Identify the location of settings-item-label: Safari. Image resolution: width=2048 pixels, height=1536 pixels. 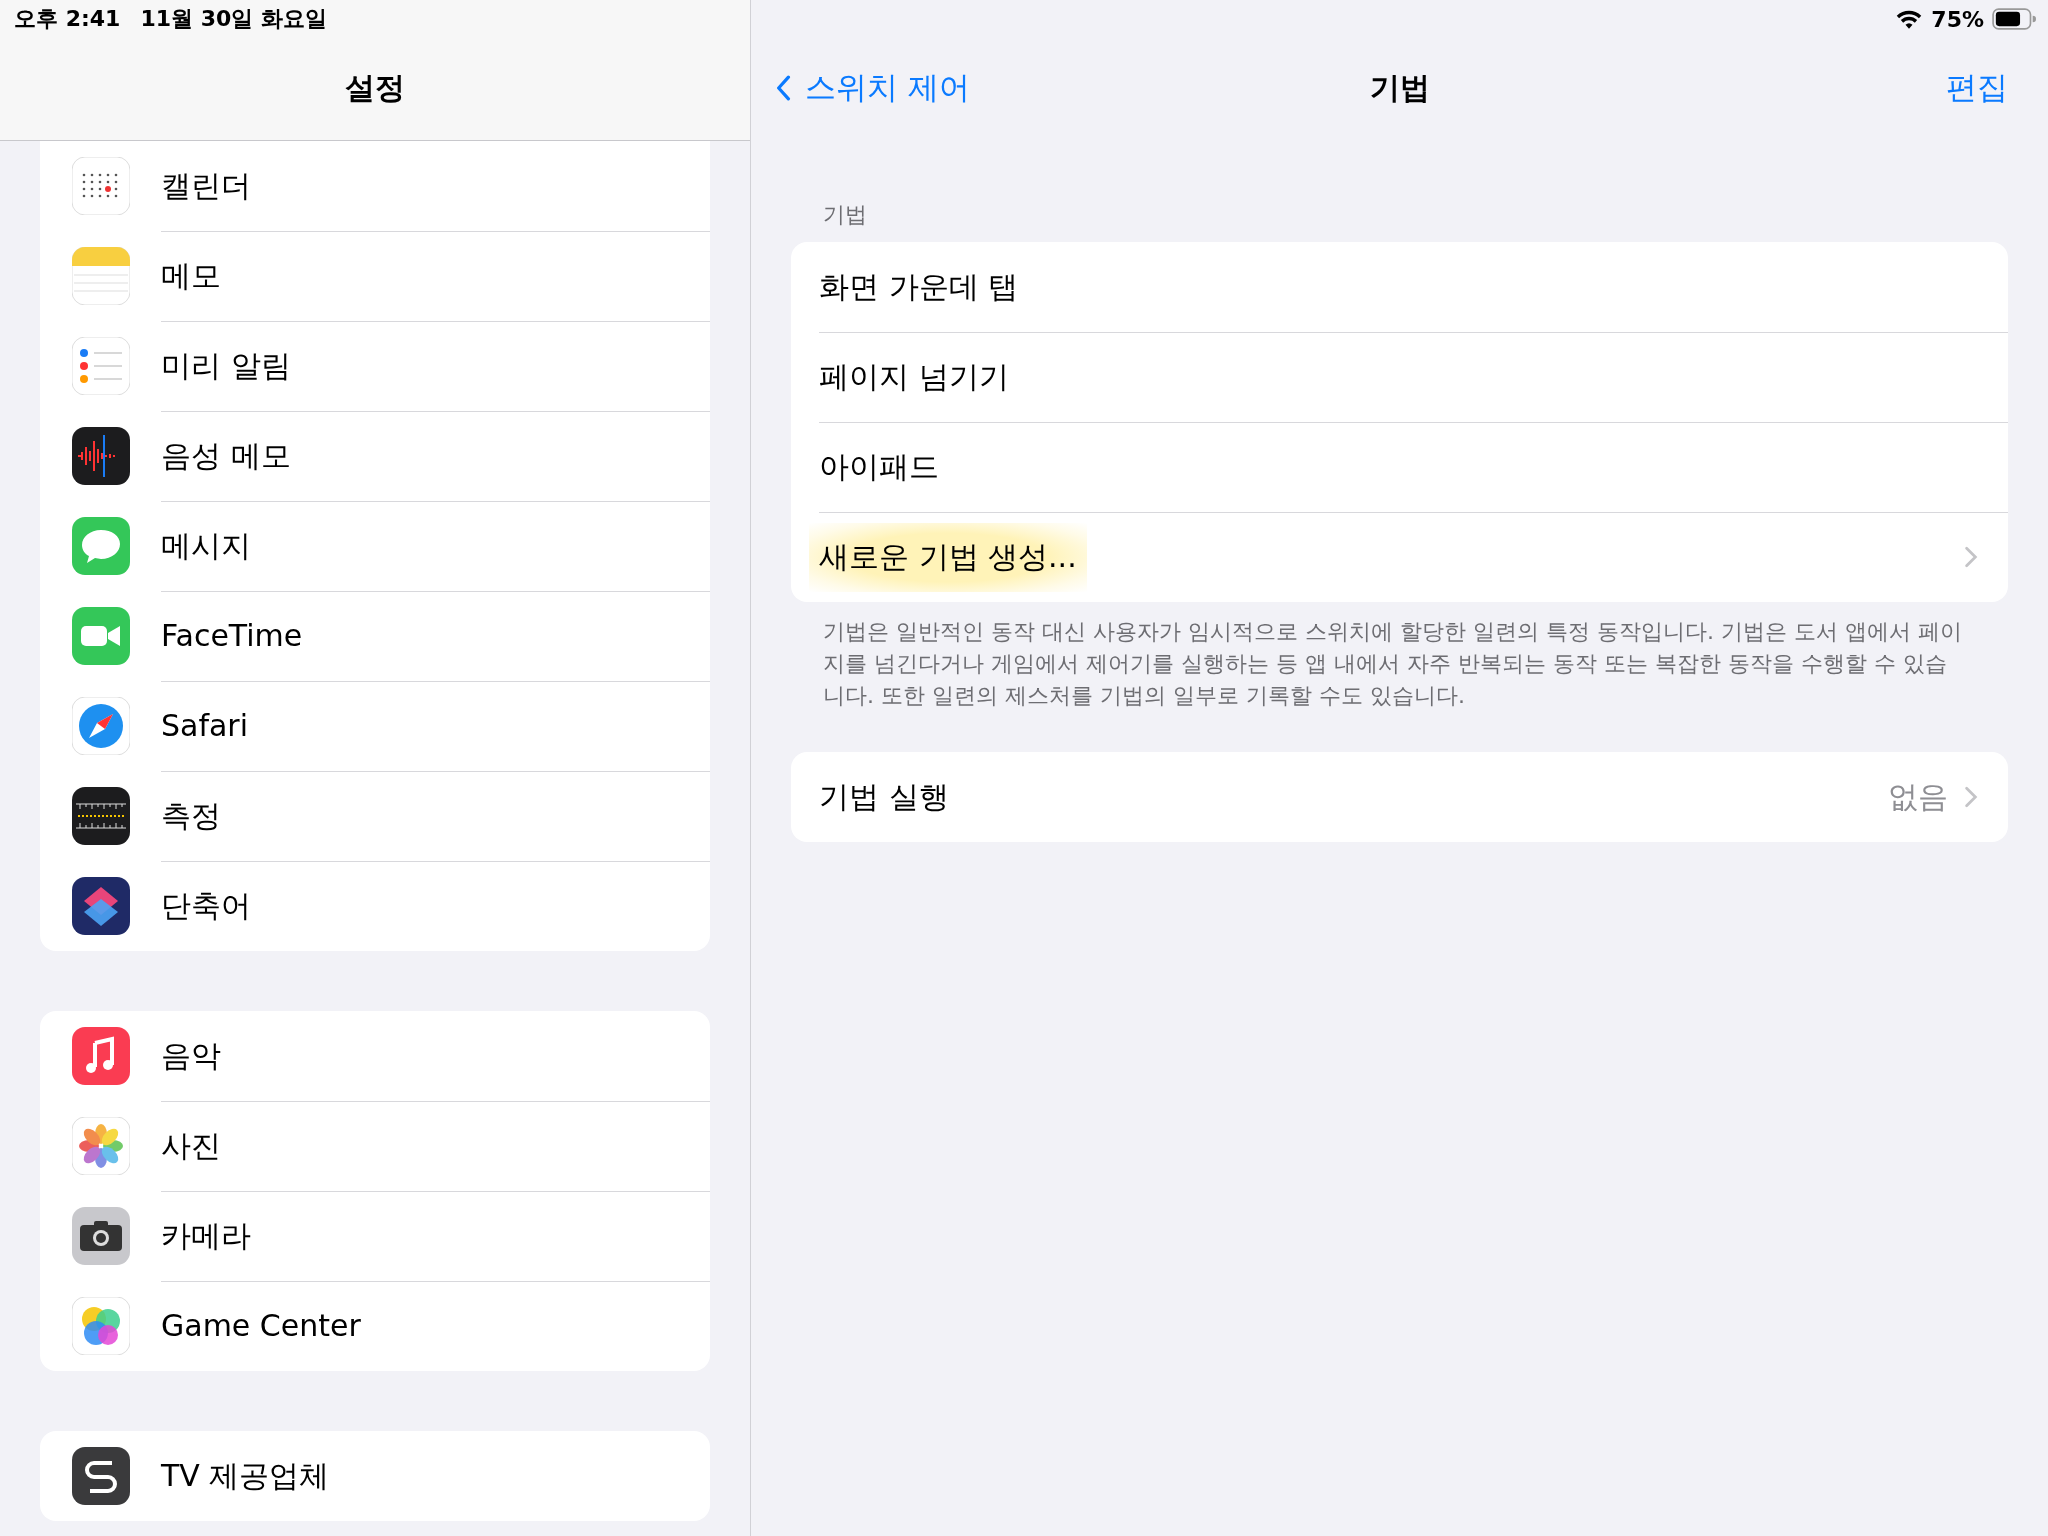
(205, 726).